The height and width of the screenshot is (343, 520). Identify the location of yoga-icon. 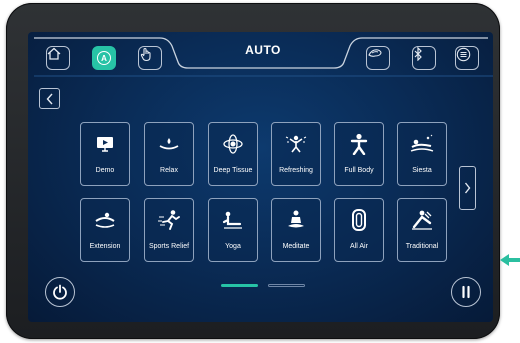
(232, 220).